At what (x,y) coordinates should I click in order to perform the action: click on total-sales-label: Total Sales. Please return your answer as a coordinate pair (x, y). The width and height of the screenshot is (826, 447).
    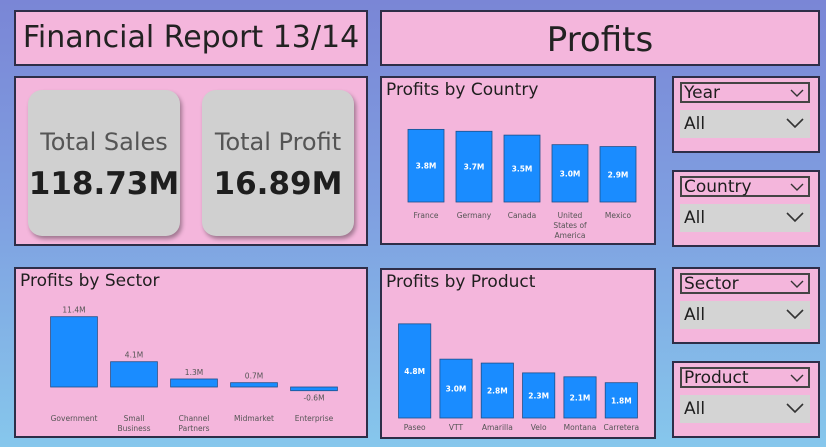
    Looking at the image, I should click on (104, 142).